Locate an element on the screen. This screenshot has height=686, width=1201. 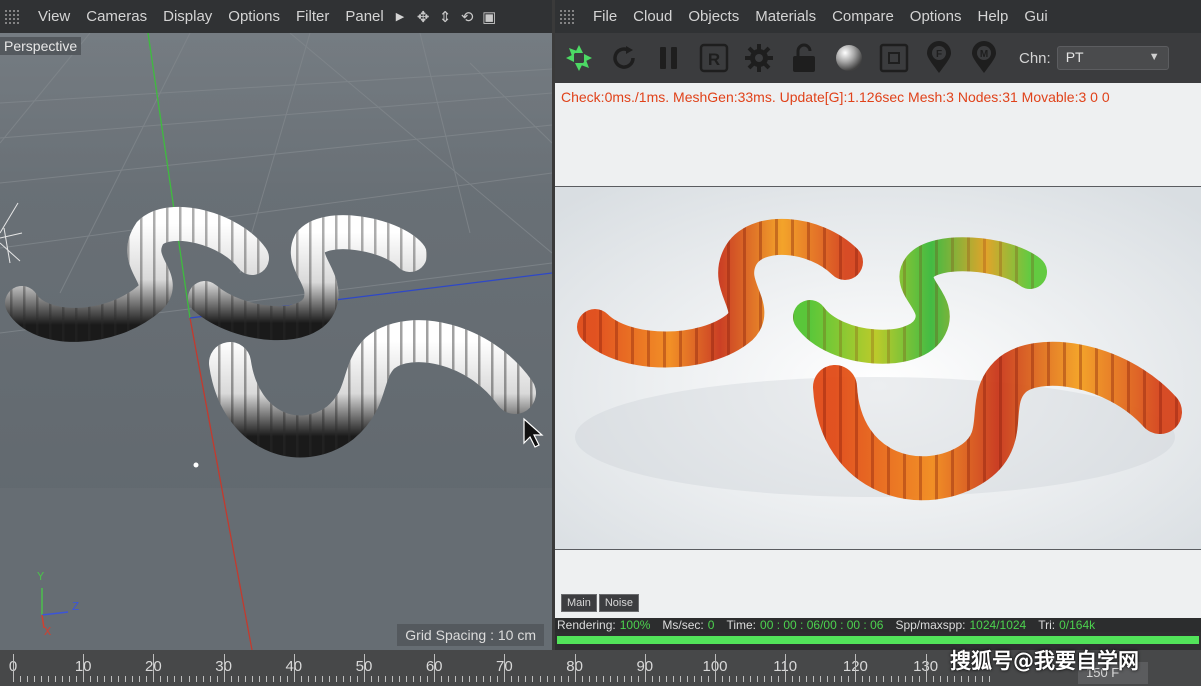
menu-panel: Panel is located at coordinates (364, 16).